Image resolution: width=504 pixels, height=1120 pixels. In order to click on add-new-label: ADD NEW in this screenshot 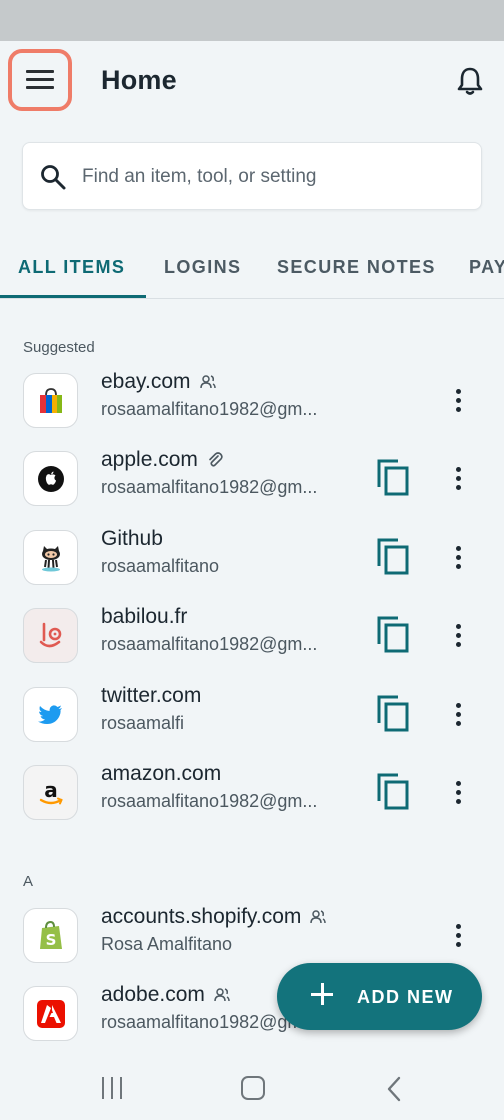, I will do `click(405, 997)`.